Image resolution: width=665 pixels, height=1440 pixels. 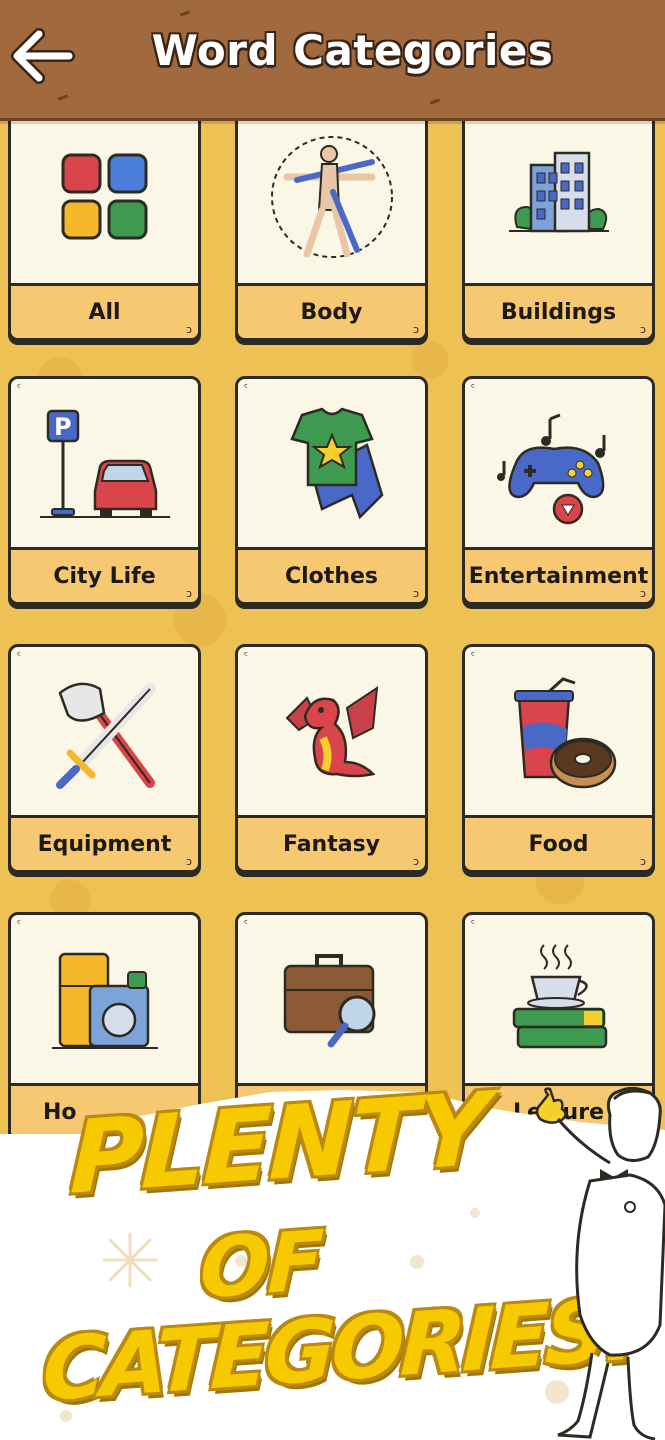 I want to click on drink-donut-icon, so click(x=564, y=732).